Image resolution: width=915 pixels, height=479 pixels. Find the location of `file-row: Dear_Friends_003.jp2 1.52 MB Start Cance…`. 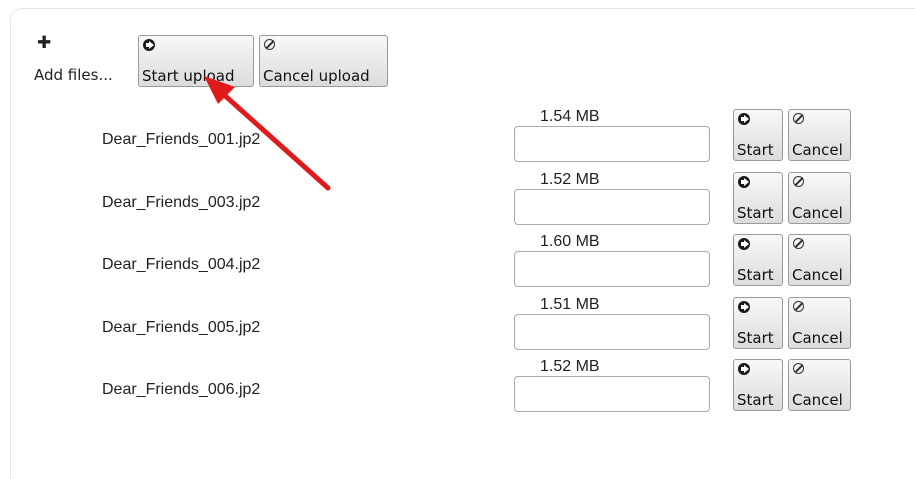

file-row: Dear_Friends_003.jp2 1.52 MB Start Cance… is located at coordinates (457, 202).